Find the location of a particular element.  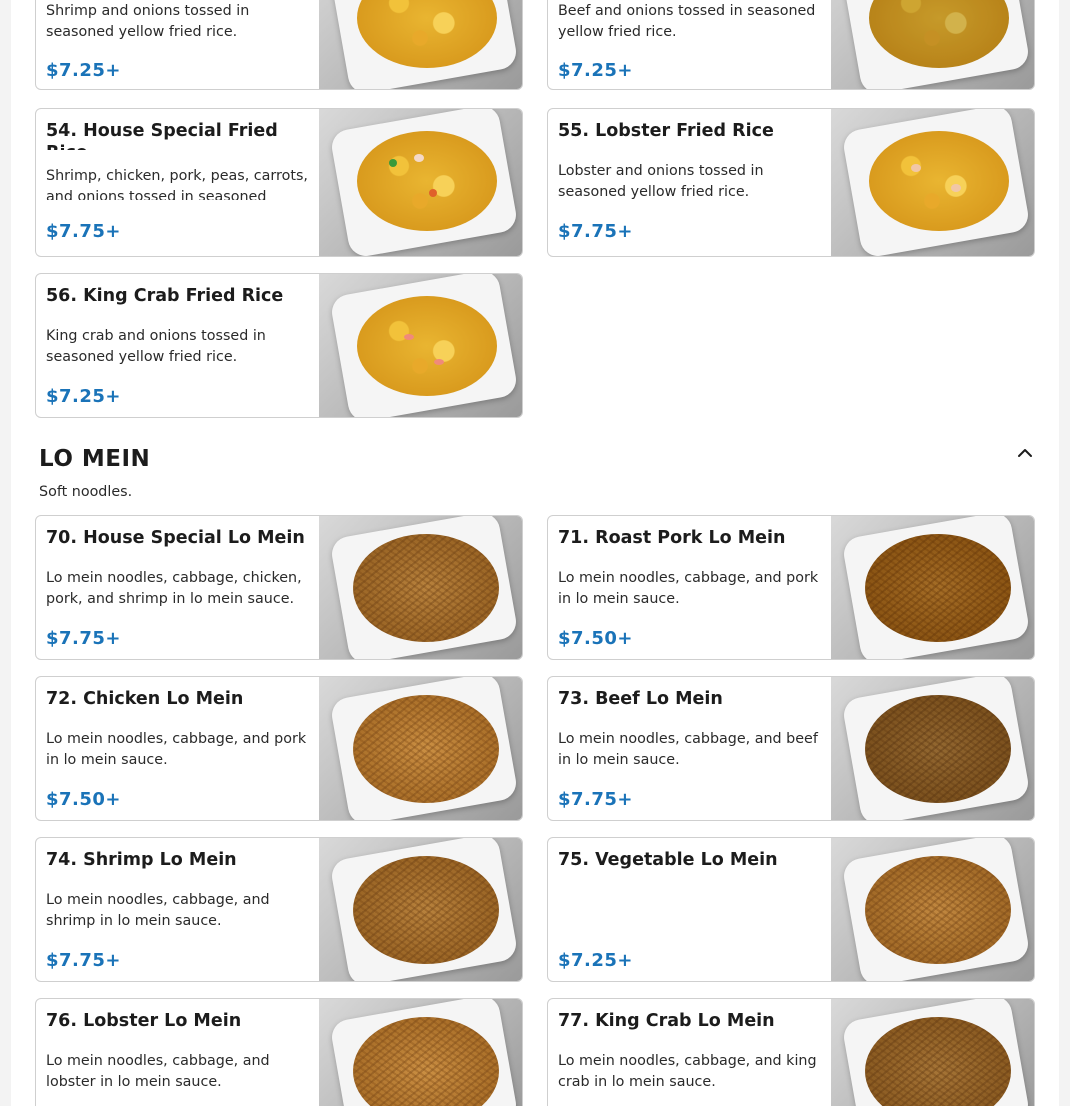

section-title: LO MEIN is located at coordinates (95, 459).